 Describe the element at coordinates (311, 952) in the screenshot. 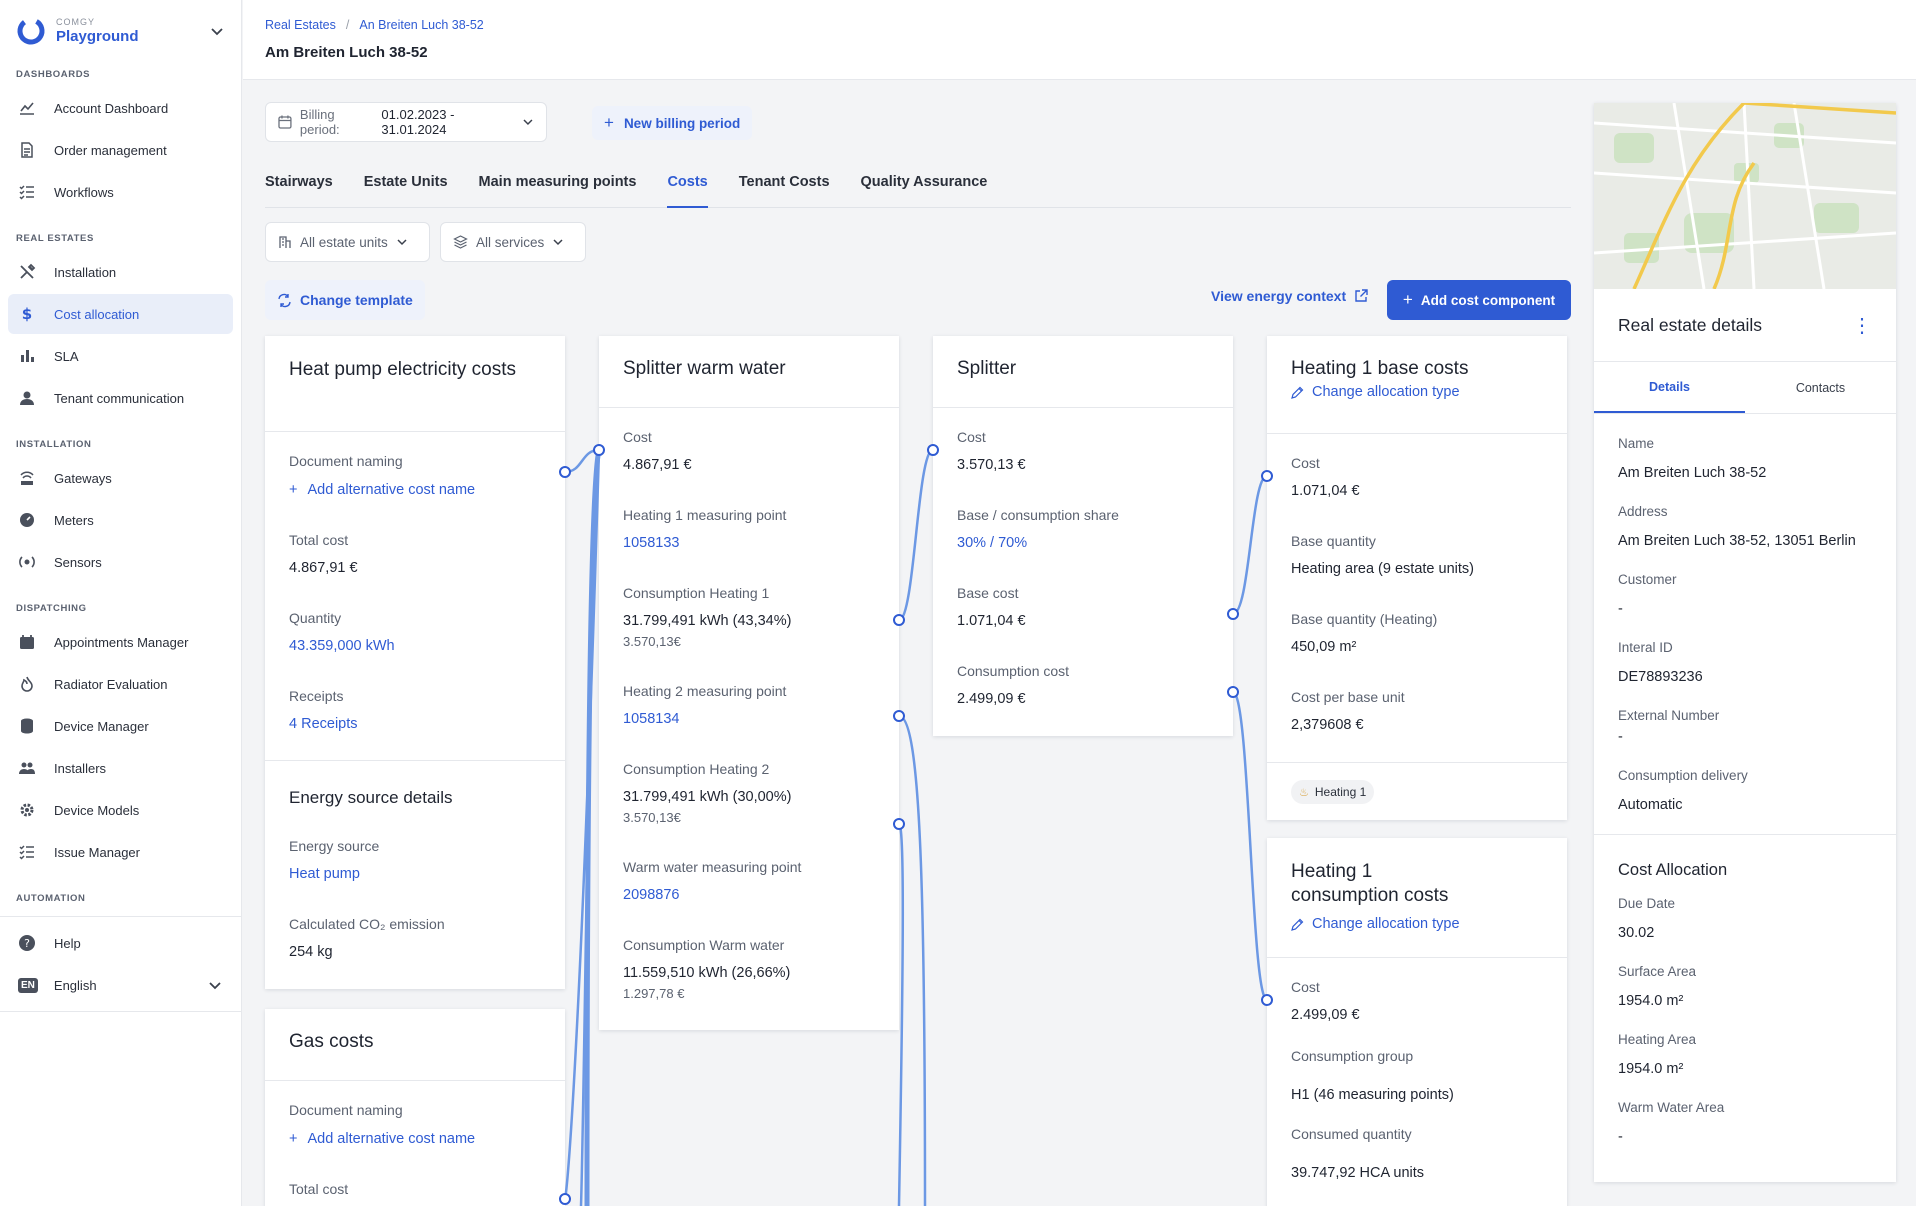

I see `co2-value: 254 kg` at that location.